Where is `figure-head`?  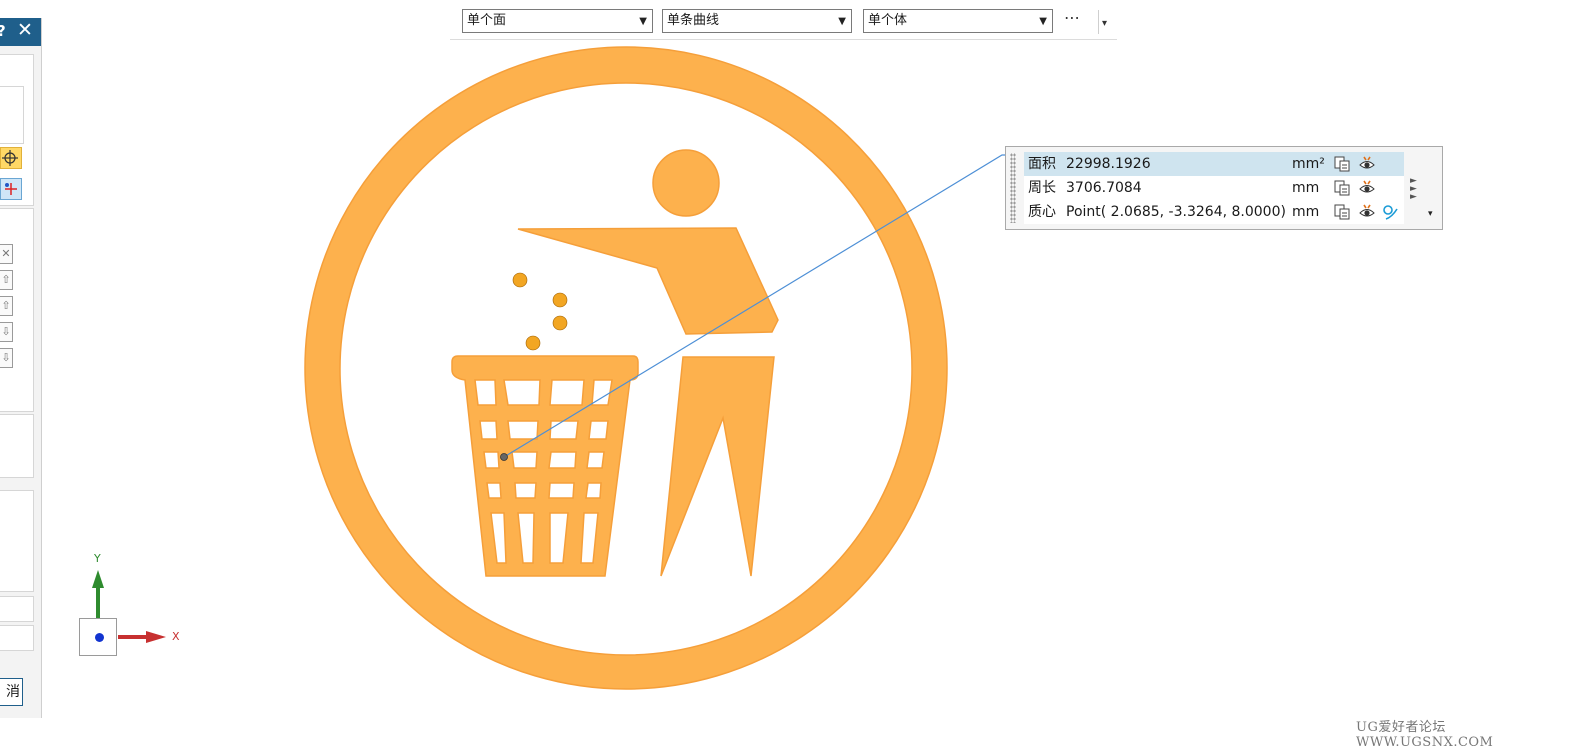 figure-head is located at coordinates (686, 183).